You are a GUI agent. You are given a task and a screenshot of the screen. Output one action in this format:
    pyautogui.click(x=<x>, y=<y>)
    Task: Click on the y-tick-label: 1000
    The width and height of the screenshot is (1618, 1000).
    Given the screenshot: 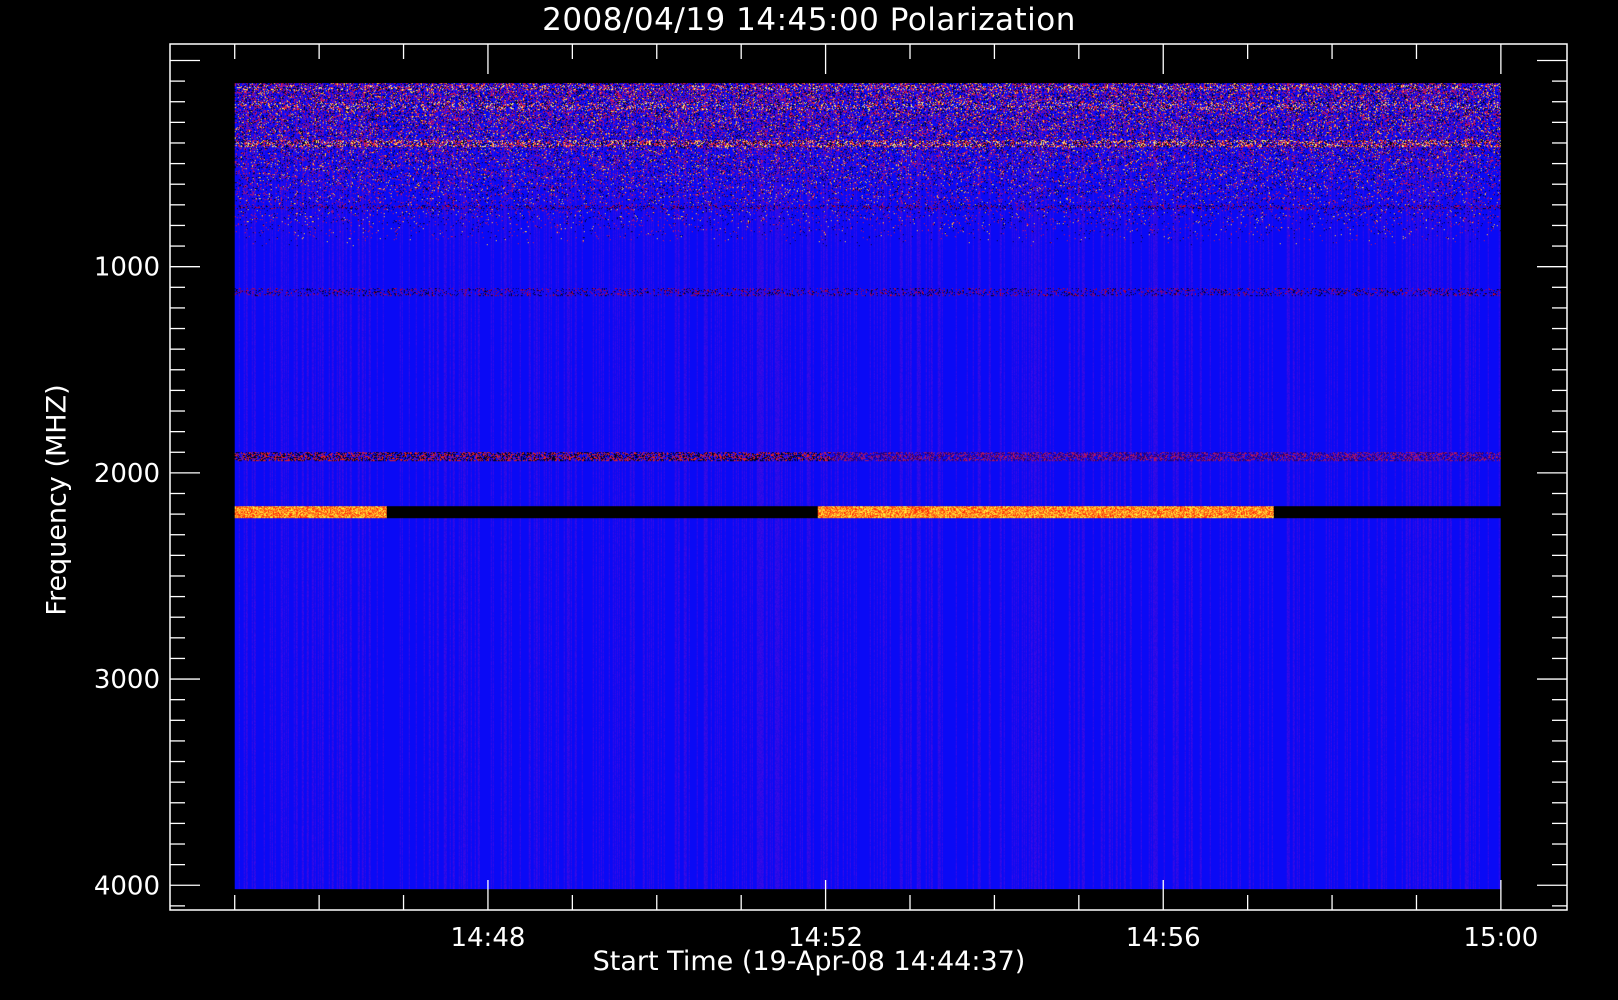 What is the action you would take?
    pyautogui.click(x=127, y=268)
    